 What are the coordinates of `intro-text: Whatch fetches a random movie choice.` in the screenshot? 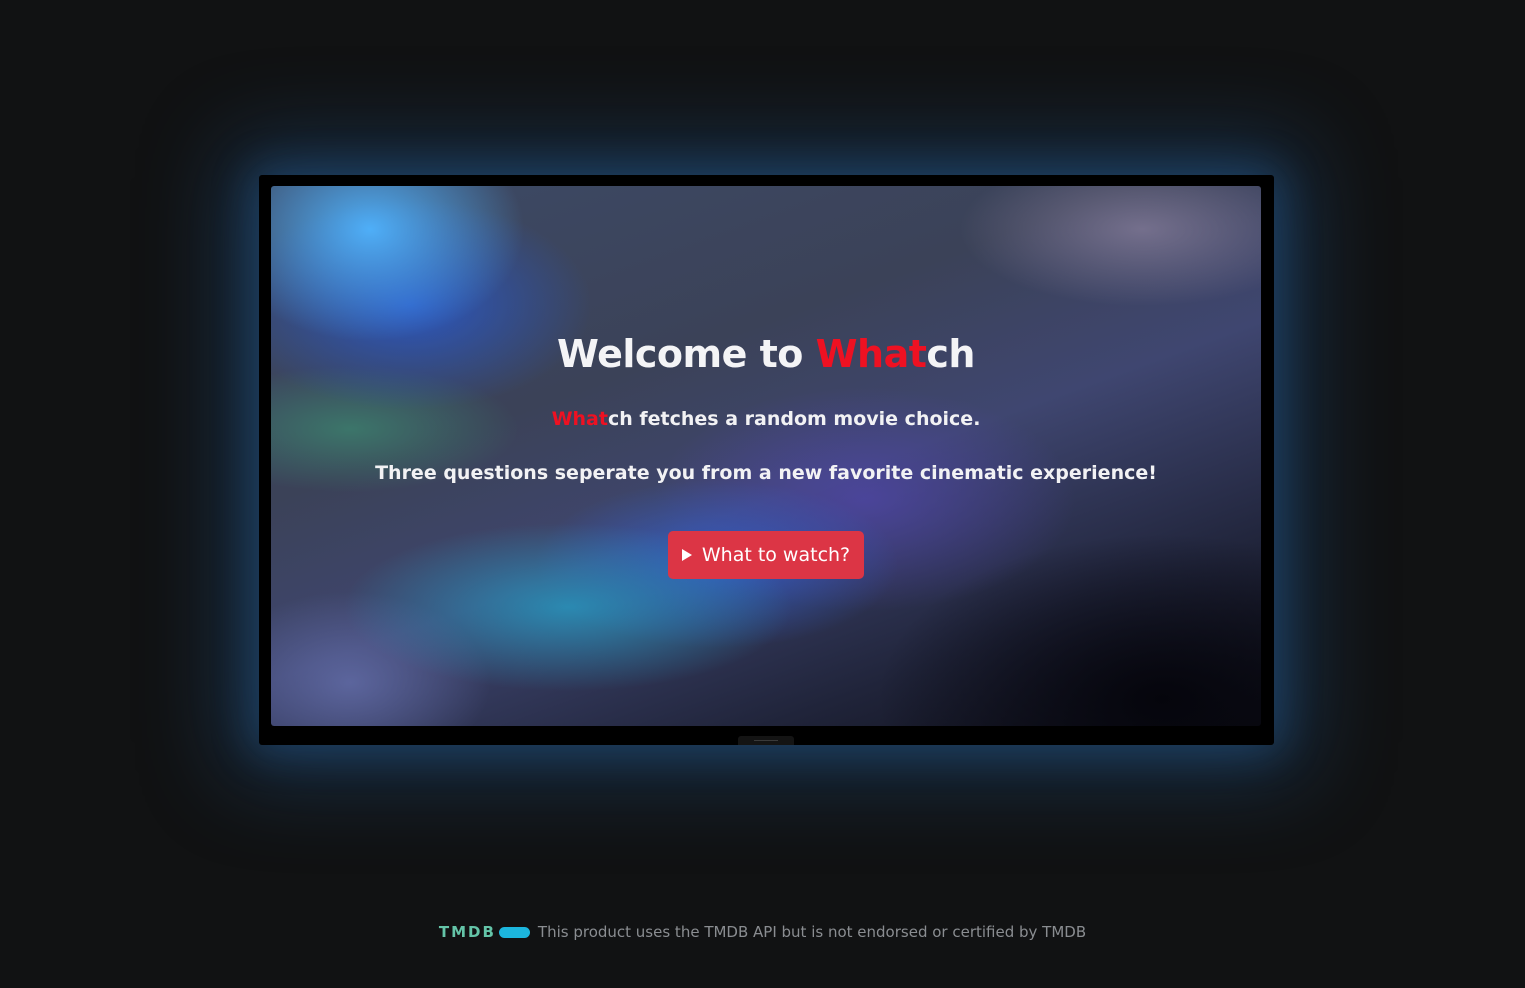 It's located at (766, 419).